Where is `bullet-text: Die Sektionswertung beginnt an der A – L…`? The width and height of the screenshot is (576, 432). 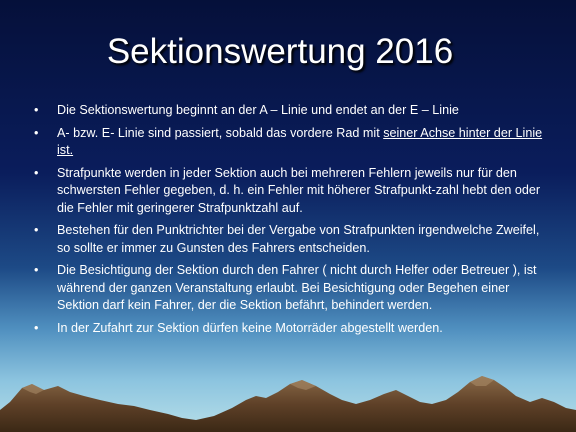 bullet-text: Die Sektionswertung beginnt an der A – L… is located at coordinates (258, 110).